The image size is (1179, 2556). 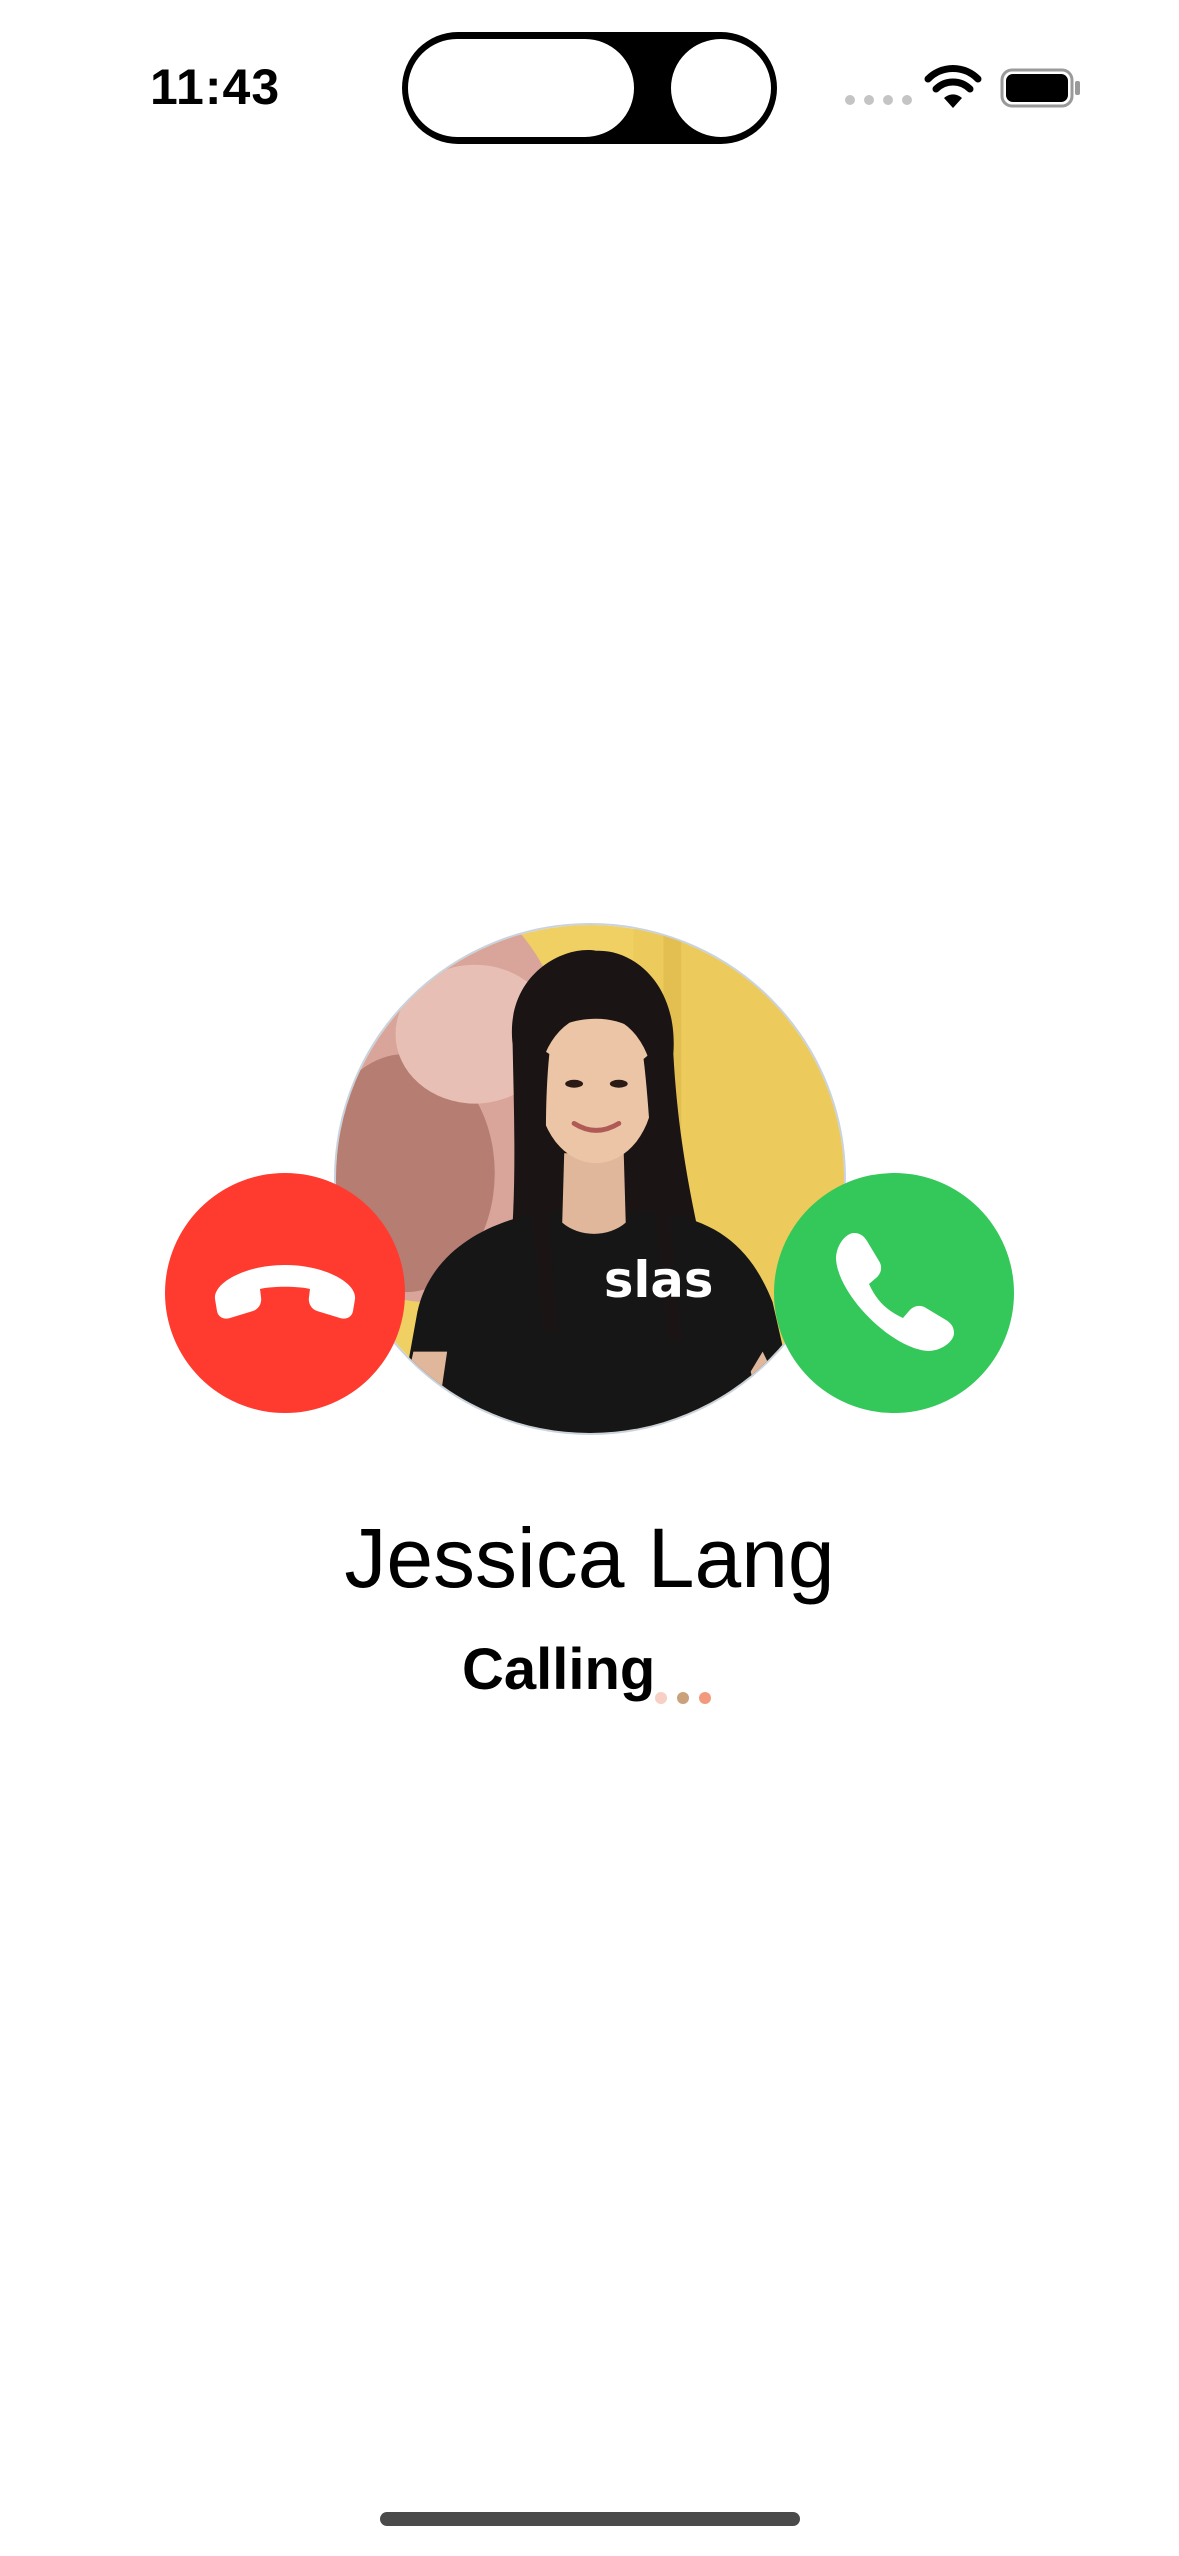 I want to click on call-status: Calling, so click(x=559, y=1669).